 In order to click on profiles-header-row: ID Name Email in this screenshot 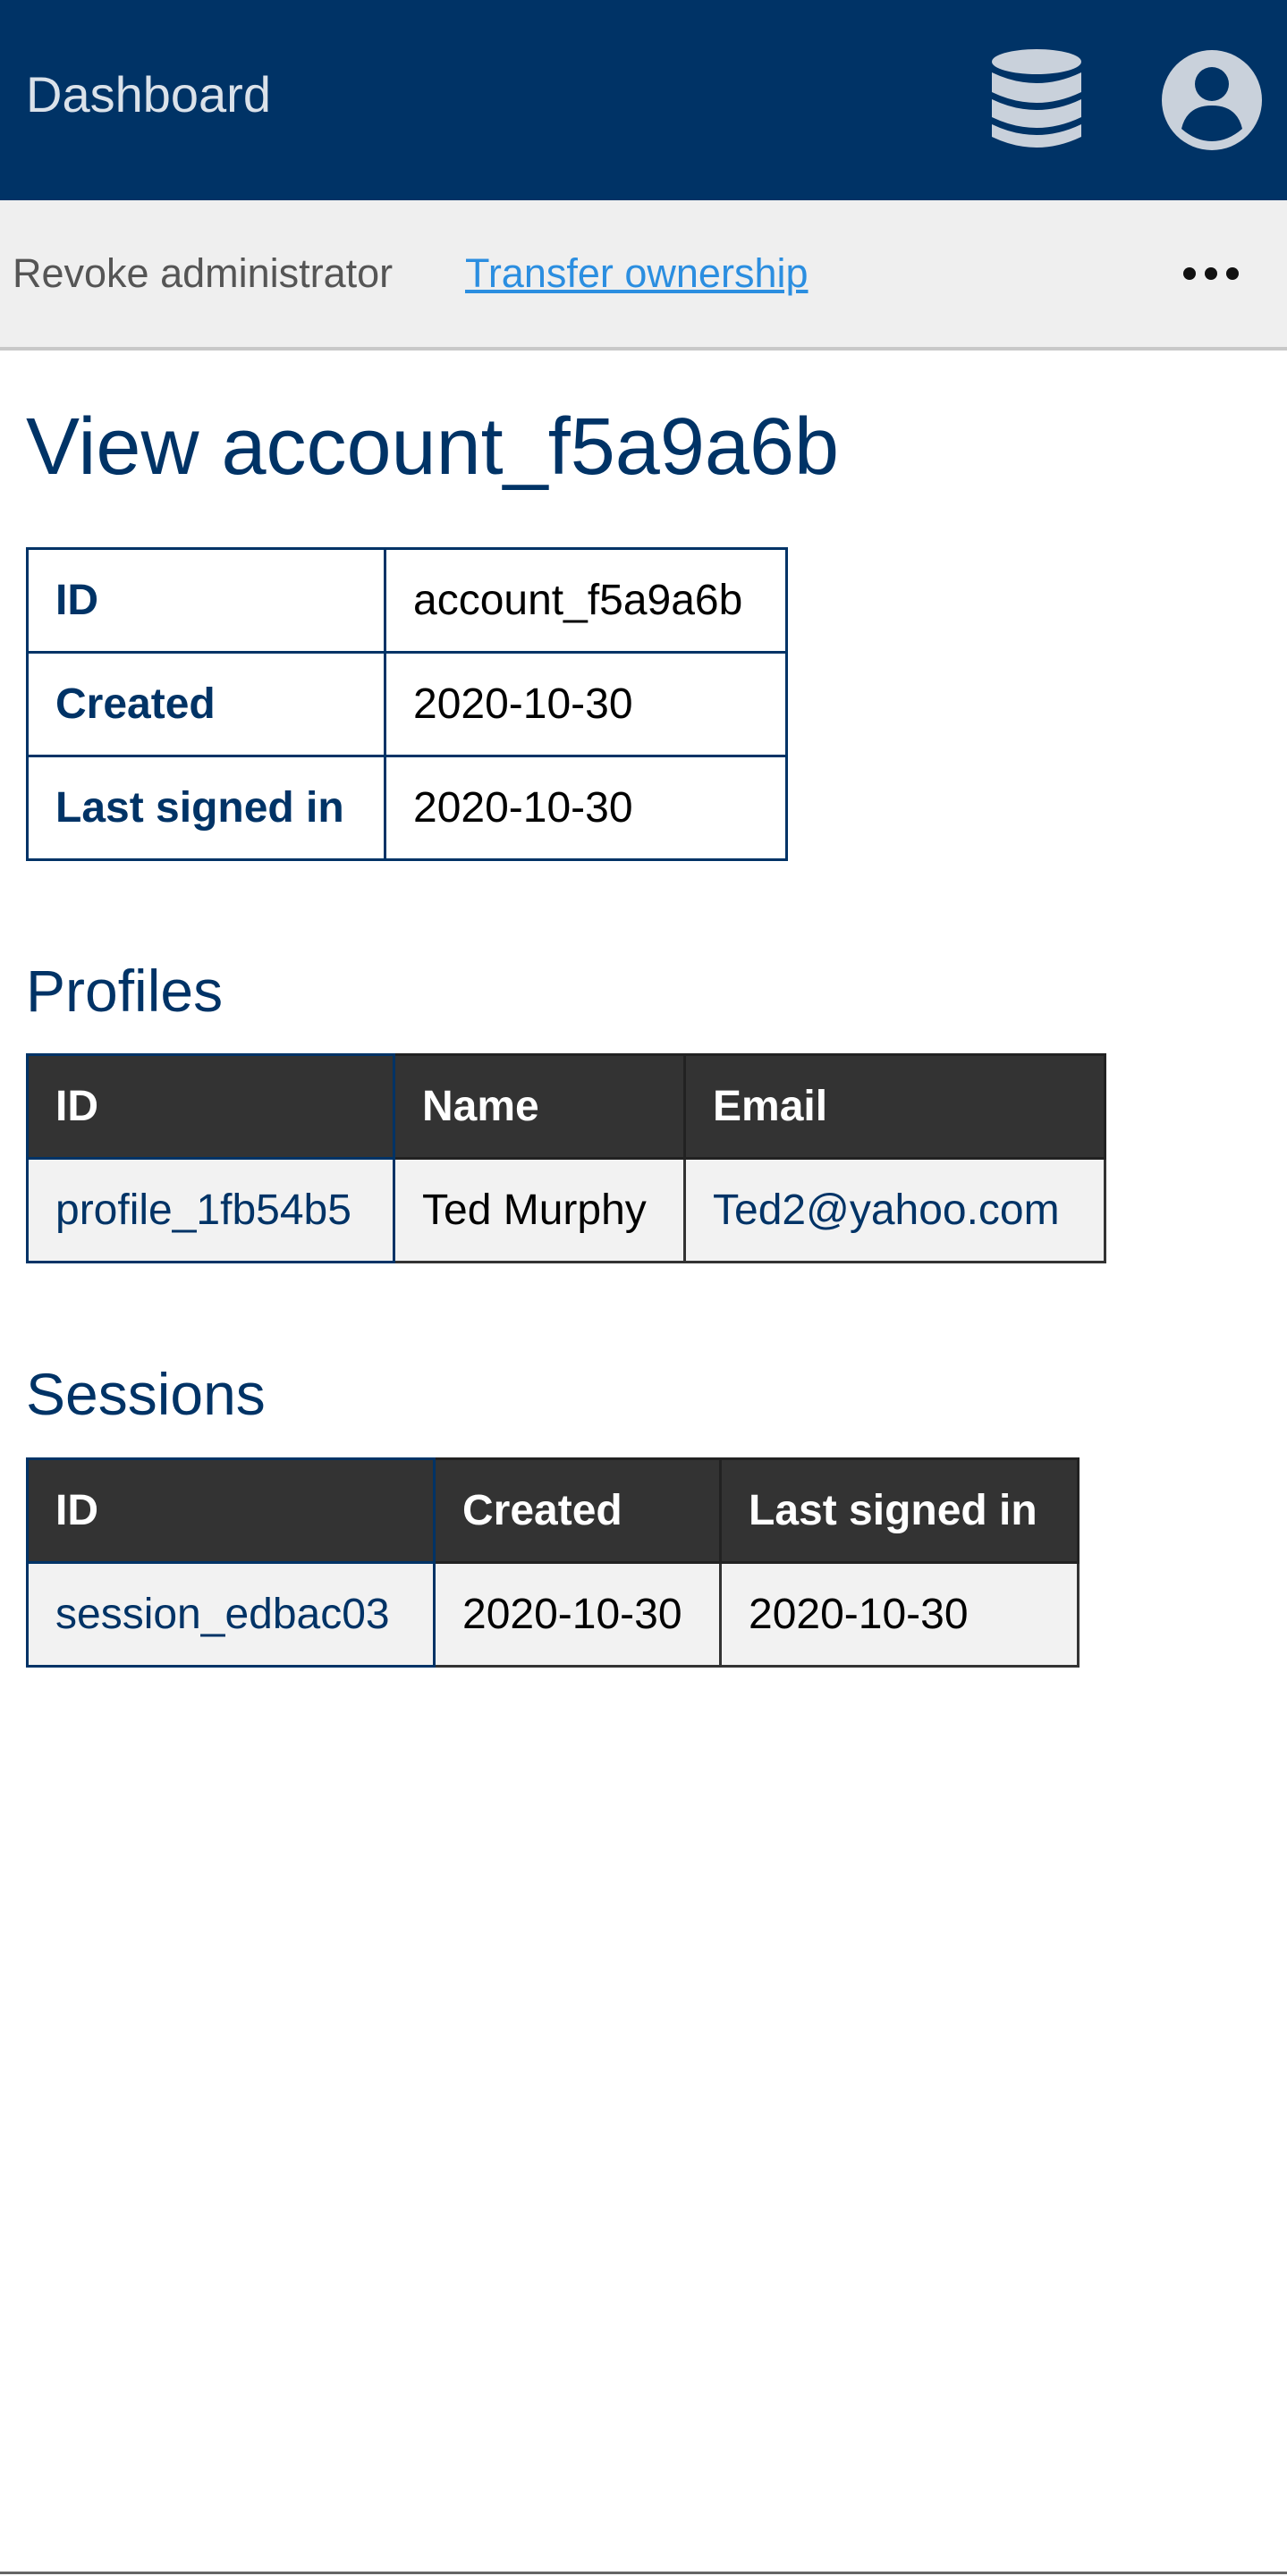, I will do `click(566, 1106)`.